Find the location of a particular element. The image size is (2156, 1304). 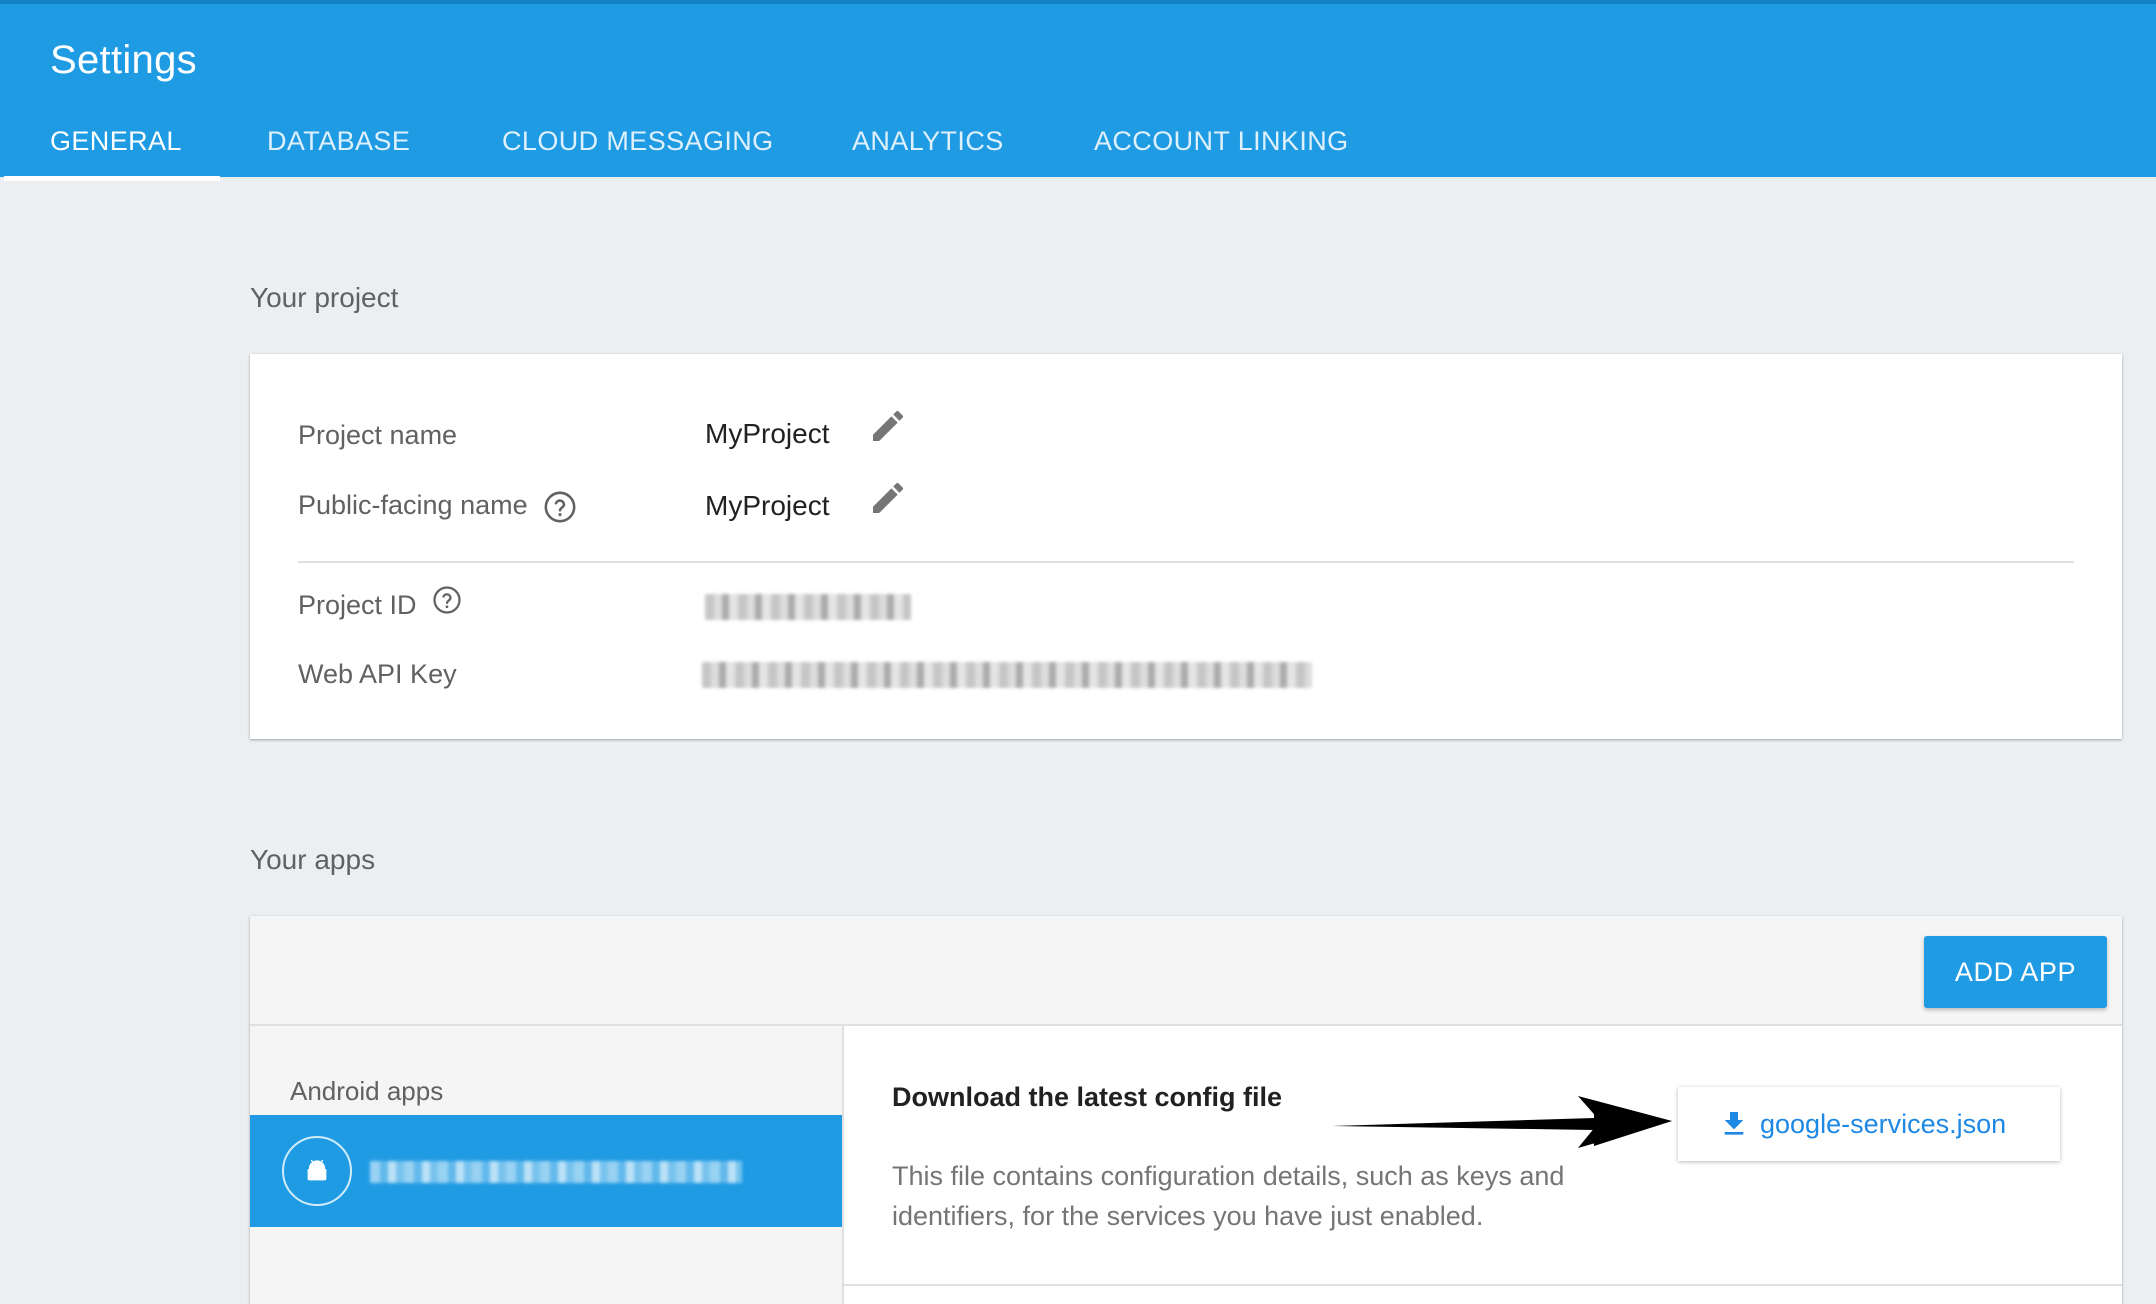

download-config-label: google-services.json is located at coordinates (1883, 1123).